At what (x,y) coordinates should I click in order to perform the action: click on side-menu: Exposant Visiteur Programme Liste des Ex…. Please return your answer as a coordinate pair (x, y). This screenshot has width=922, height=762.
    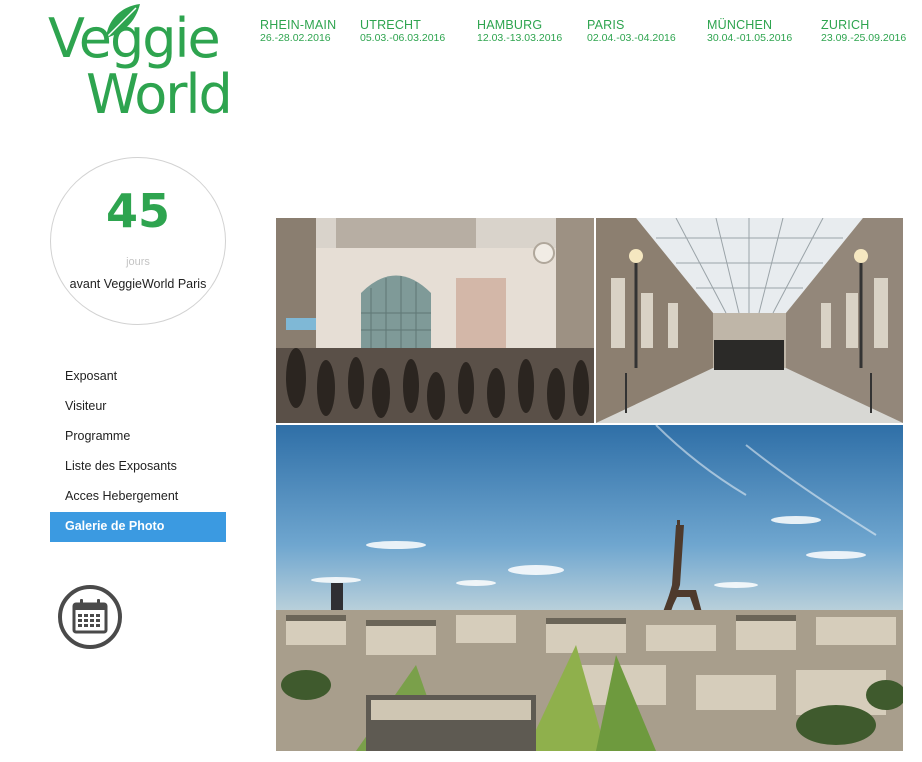
    Looking at the image, I should click on (138, 452).